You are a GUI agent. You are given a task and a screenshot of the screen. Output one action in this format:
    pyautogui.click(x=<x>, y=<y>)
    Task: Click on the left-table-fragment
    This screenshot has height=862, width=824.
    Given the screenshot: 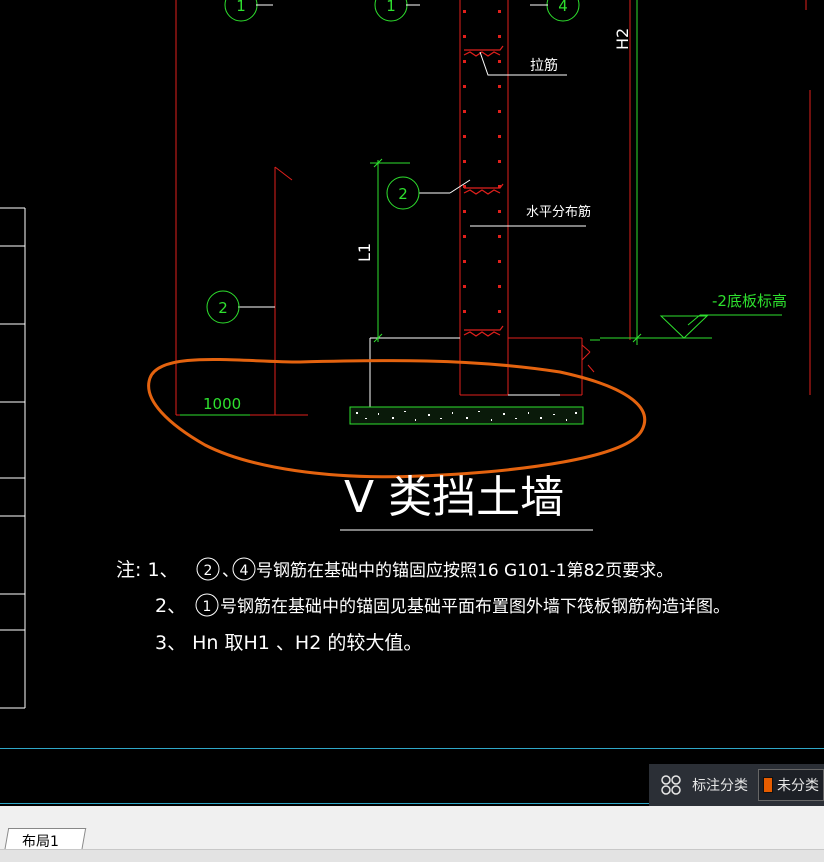 What is the action you would take?
    pyautogui.click(x=13, y=458)
    